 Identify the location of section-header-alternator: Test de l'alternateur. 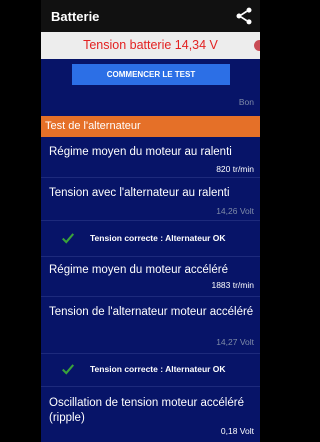
(150, 126).